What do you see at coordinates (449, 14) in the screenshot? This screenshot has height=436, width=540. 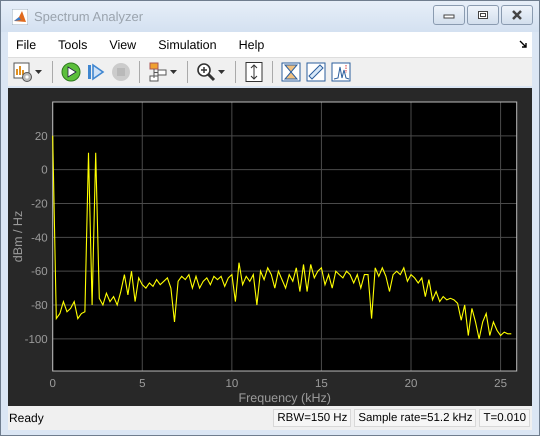 I see `minimize-button` at bounding box center [449, 14].